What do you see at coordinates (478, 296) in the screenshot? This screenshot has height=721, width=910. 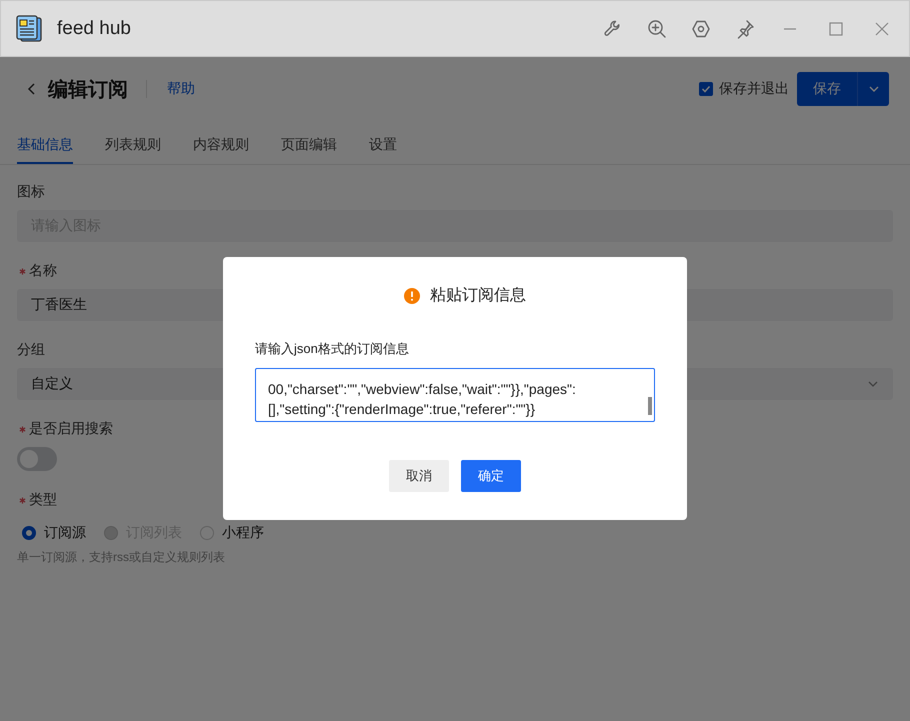 I see `dialog-title: 粘贴订阅信息` at bounding box center [478, 296].